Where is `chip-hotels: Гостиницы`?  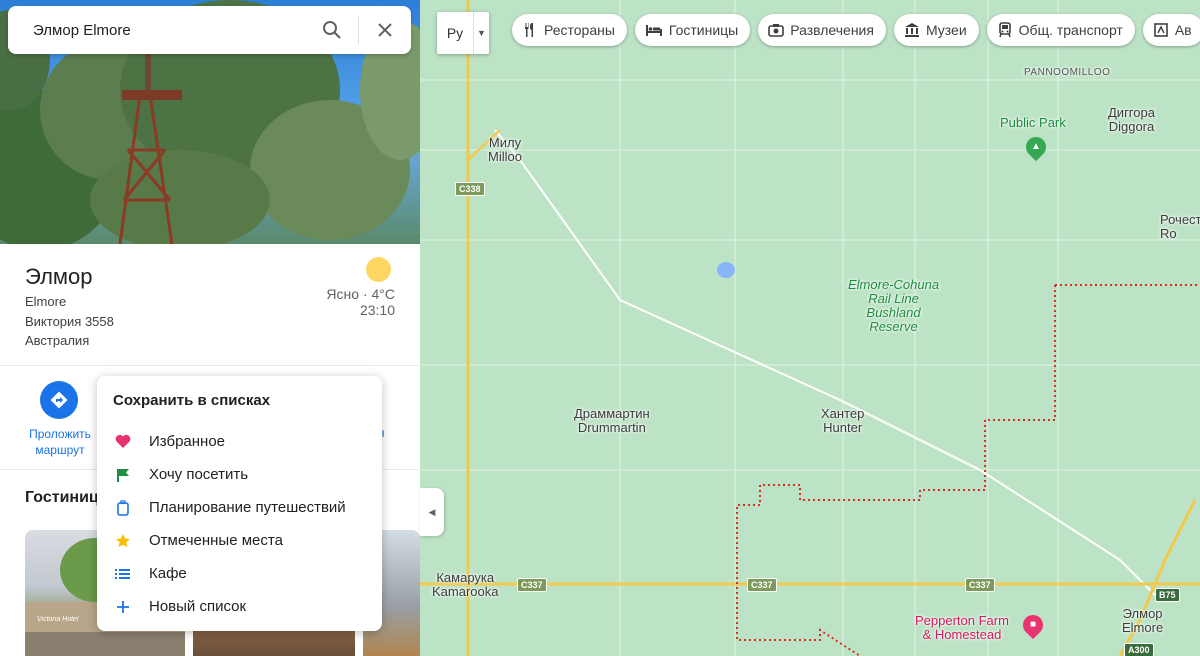
chip-hotels: Гостиницы is located at coordinates (692, 30).